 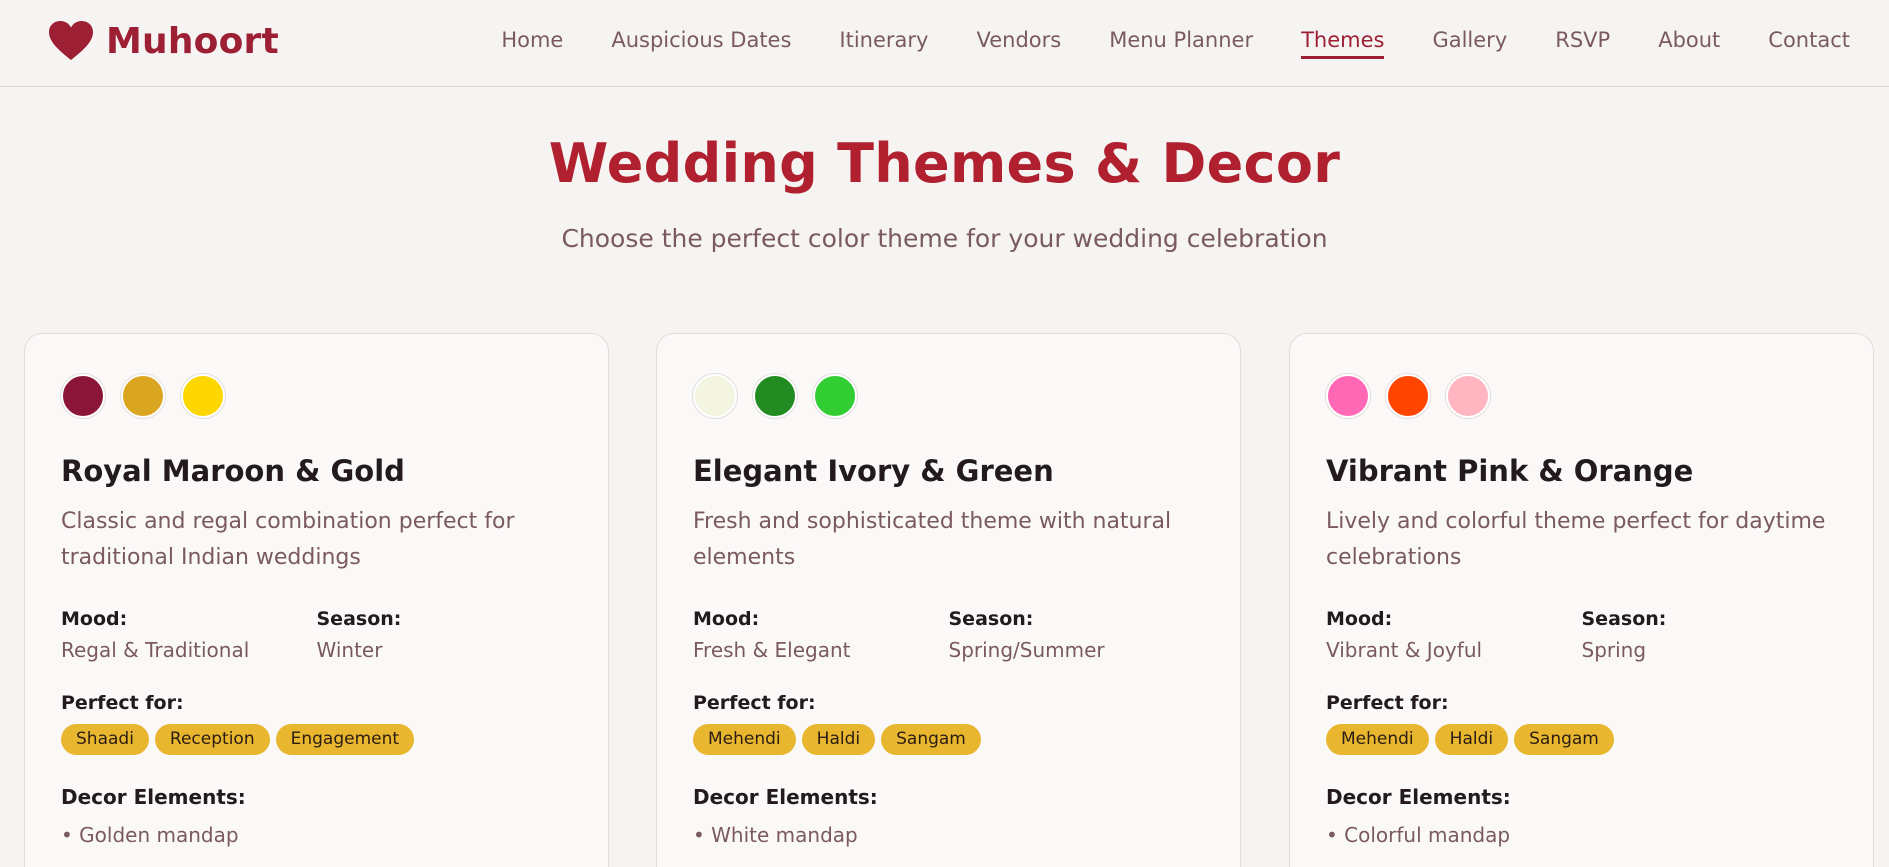 I want to click on mood-value: Vibrant & Joyful, so click(x=1404, y=650).